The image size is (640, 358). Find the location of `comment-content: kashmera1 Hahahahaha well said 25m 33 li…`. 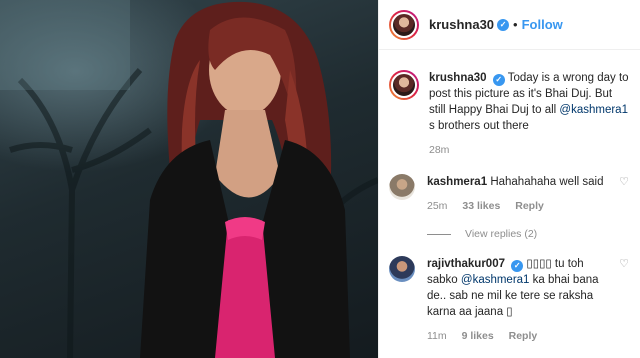

comment-content: kashmera1 Hahahahaha well said 25m 33 li… is located at coordinates (528, 194).